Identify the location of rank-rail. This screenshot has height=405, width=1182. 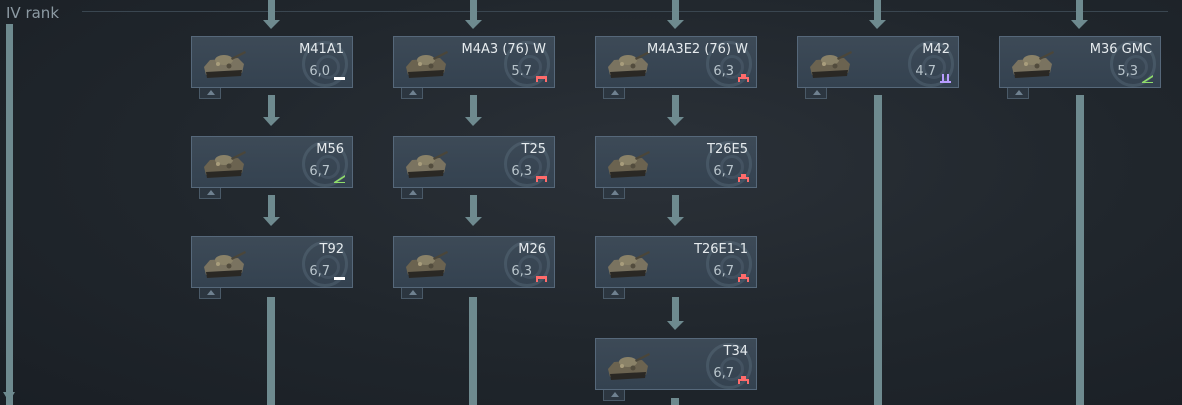
(9, 214).